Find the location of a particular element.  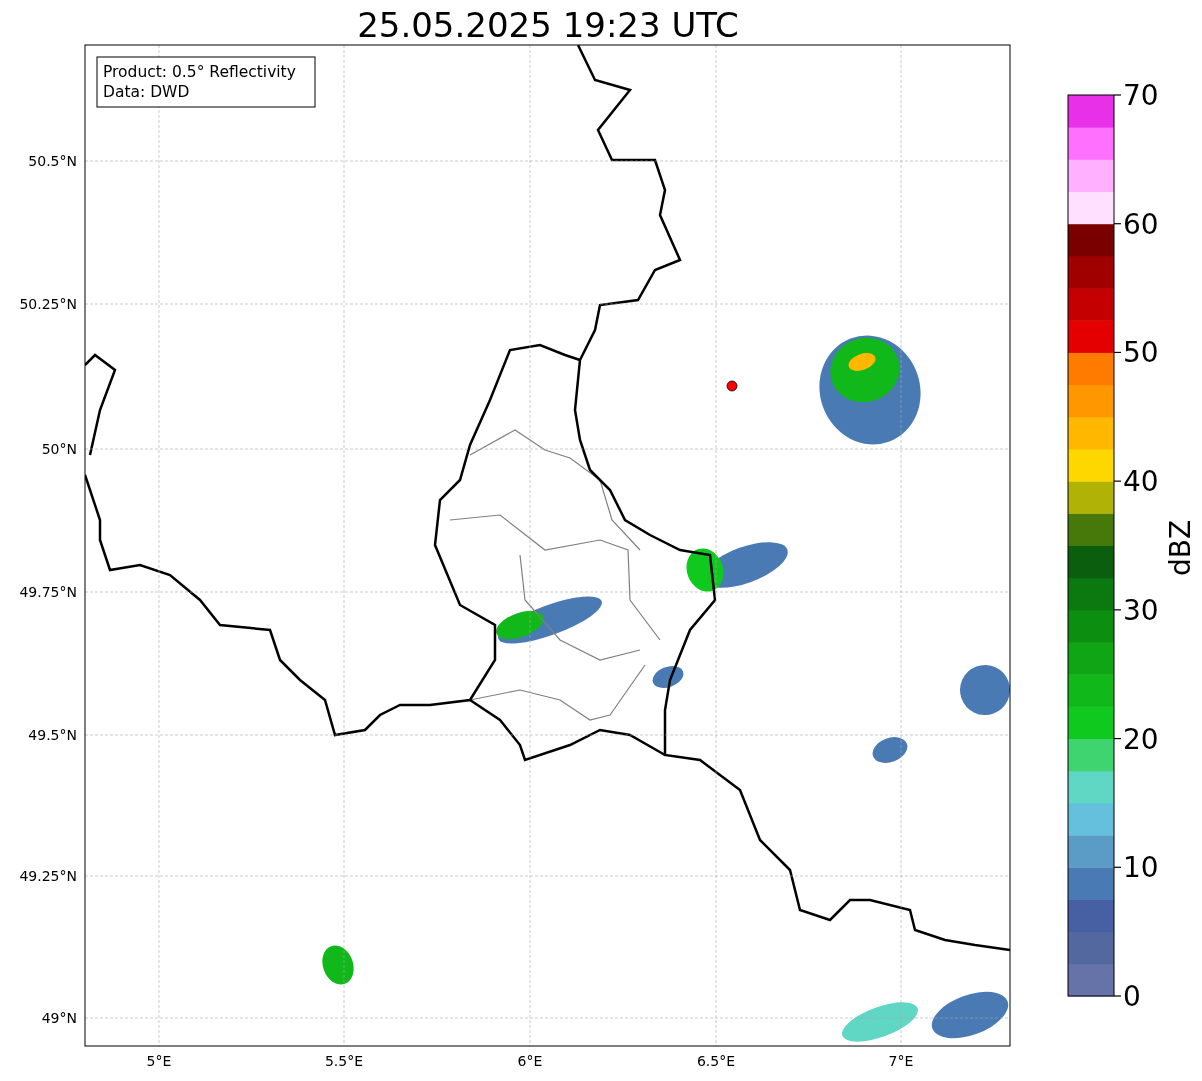

colorbar-tick-label: 30 is located at coordinates (1141, 610).